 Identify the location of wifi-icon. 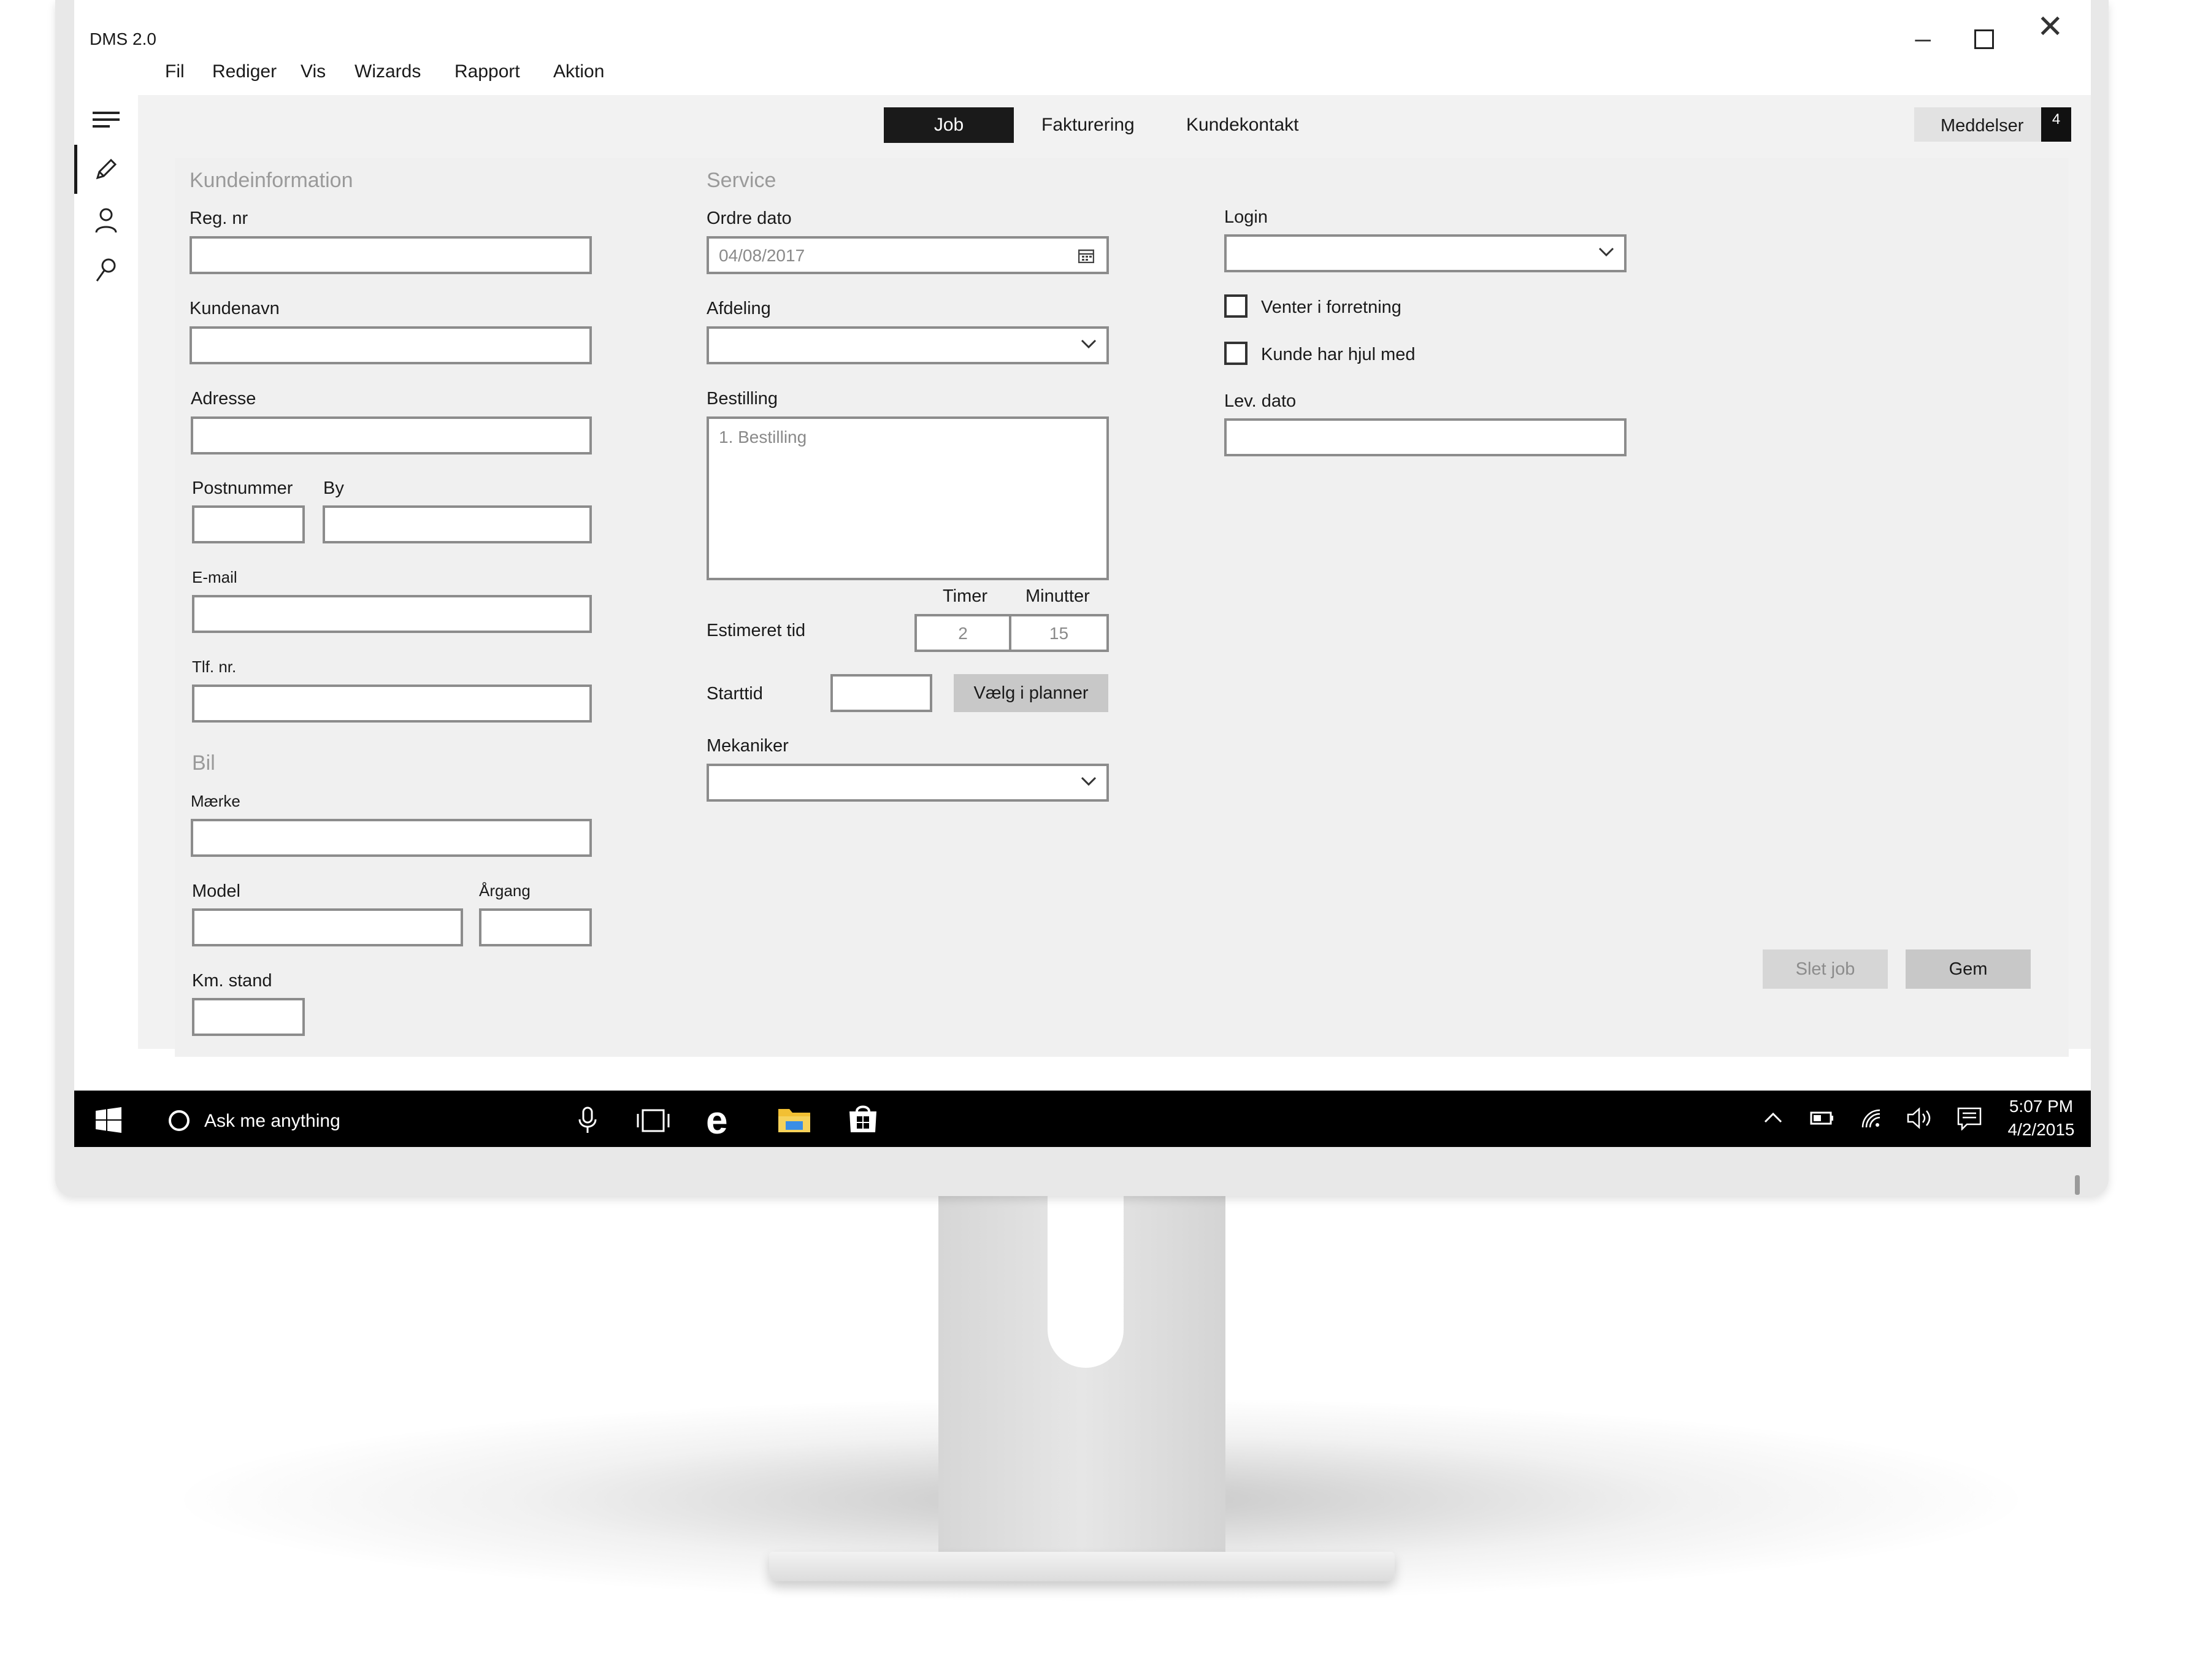
(1871, 1120).